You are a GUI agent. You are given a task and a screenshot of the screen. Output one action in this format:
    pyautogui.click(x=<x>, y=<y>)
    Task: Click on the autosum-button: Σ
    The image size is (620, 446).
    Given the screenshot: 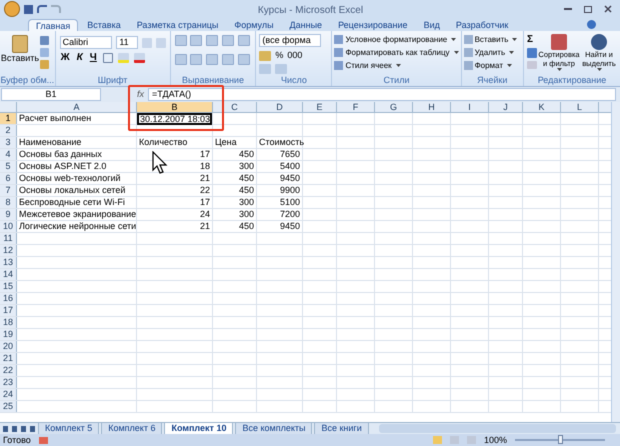 What is the action you would take?
    pyautogui.click(x=531, y=39)
    